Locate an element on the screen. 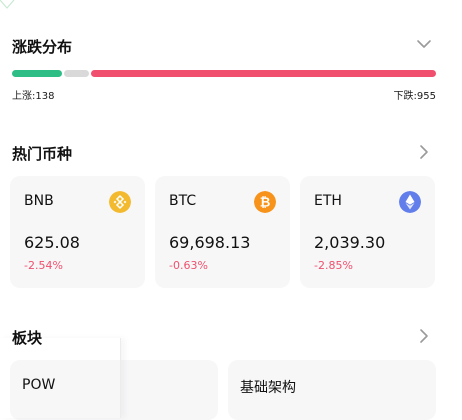 The image size is (462, 420). coin-card-eth: ETH 2,039.30 -2.85% is located at coordinates (367, 232).